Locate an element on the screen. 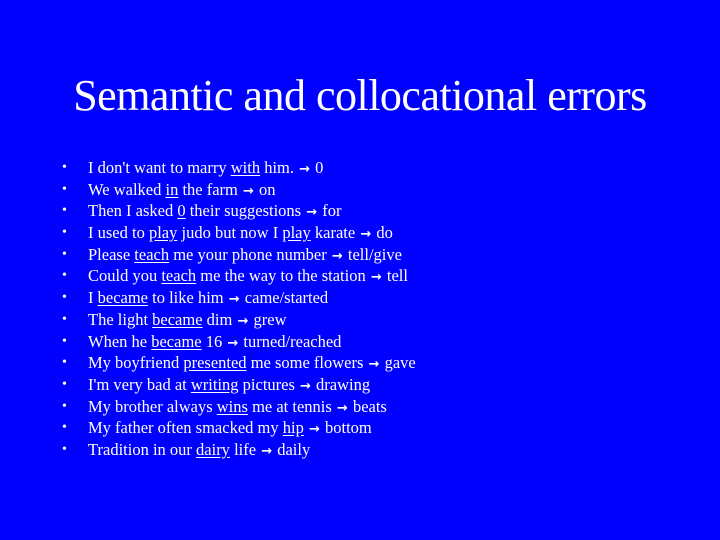 Image resolution: width=720 pixels, height=540 pixels. example-sentence: Then I asked 0 their suggestions → for is located at coordinates (215, 212).